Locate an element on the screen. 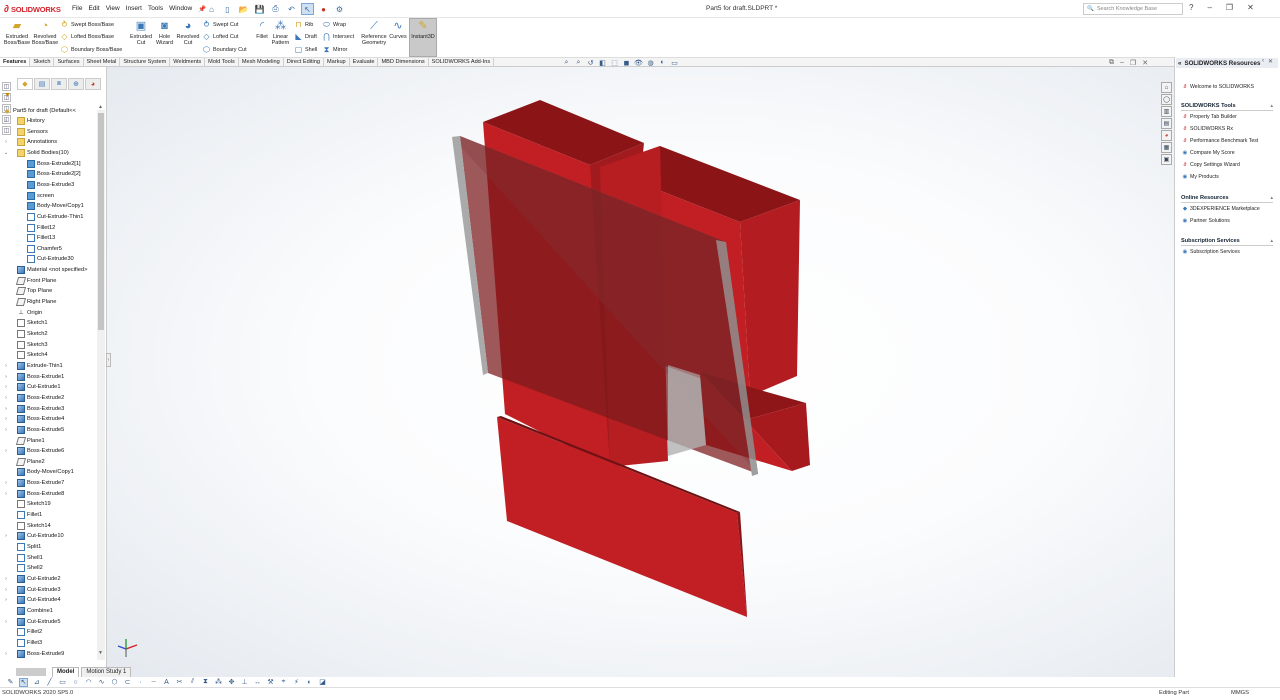 The height and width of the screenshot is (700, 1280). draft-button: ◣ Draft is located at coordinates (305, 36).